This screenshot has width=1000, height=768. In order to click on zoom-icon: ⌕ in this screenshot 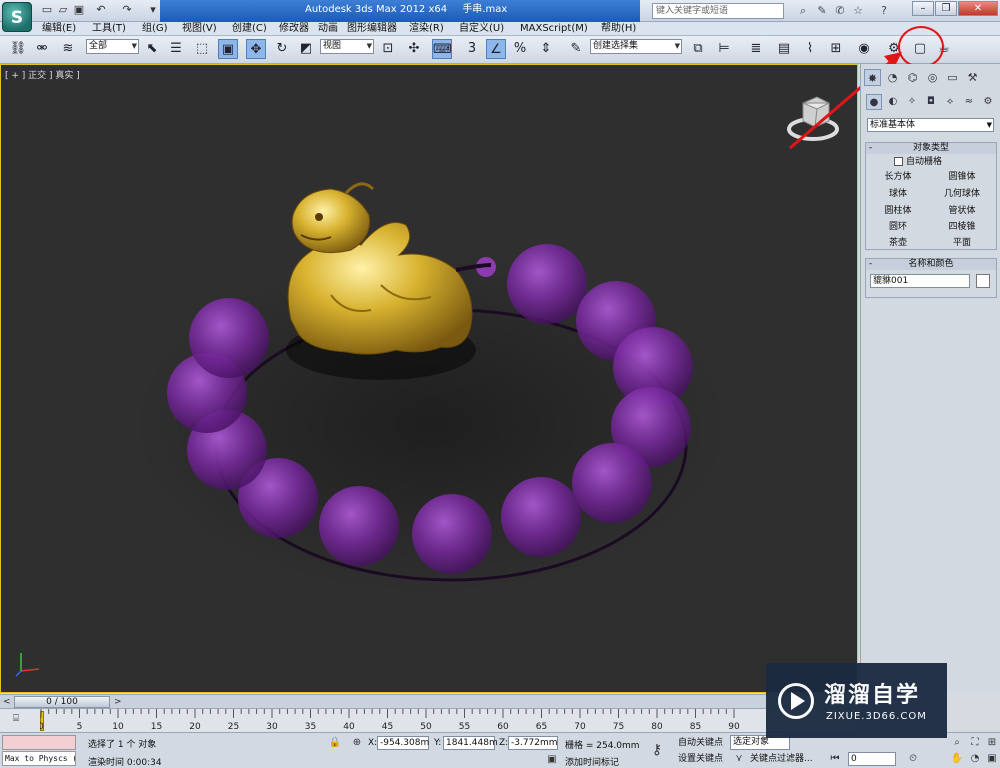, I will do `click(957, 743)`.